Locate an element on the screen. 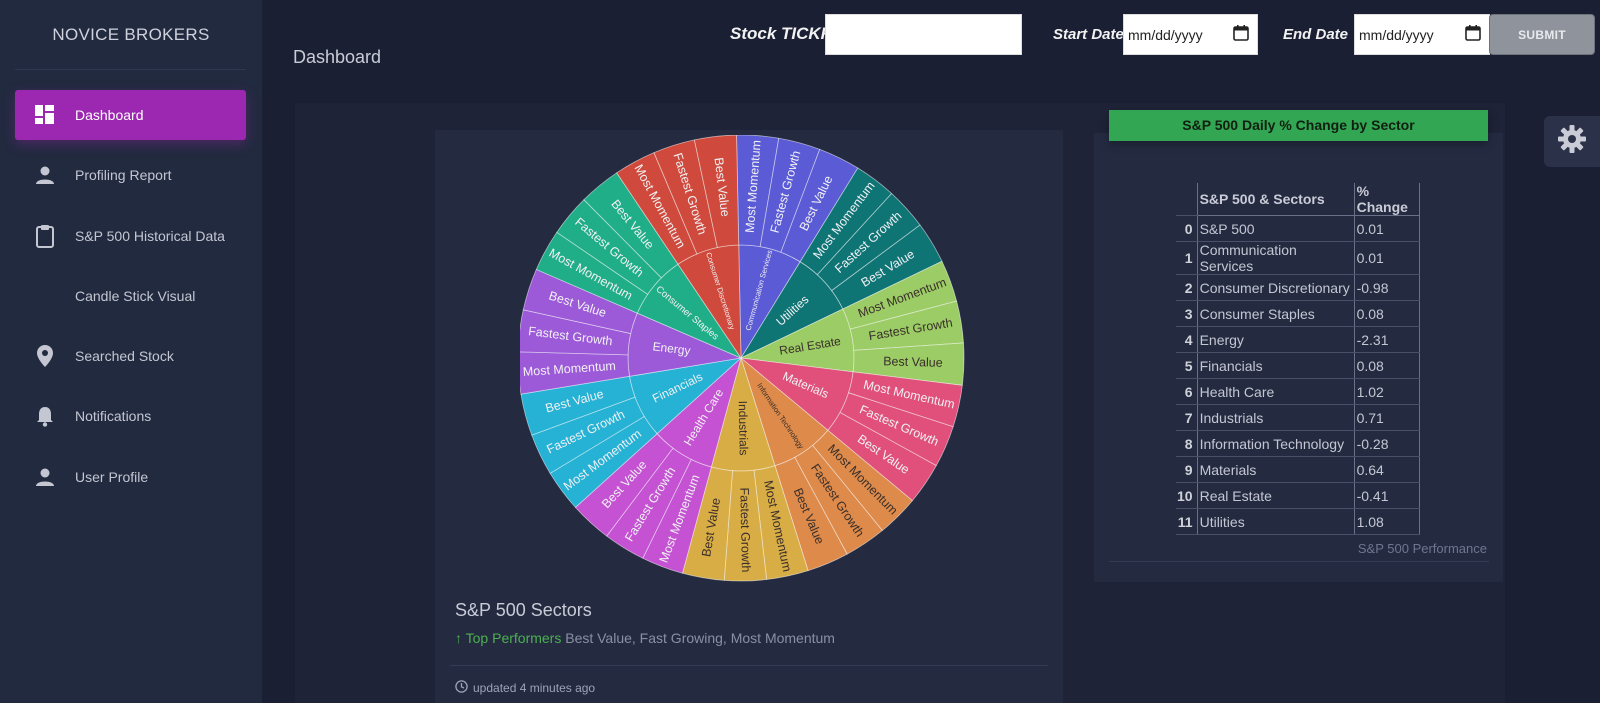 This screenshot has height=703, width=1600. page-title: Dashboard is located at coordinates (337, 57).